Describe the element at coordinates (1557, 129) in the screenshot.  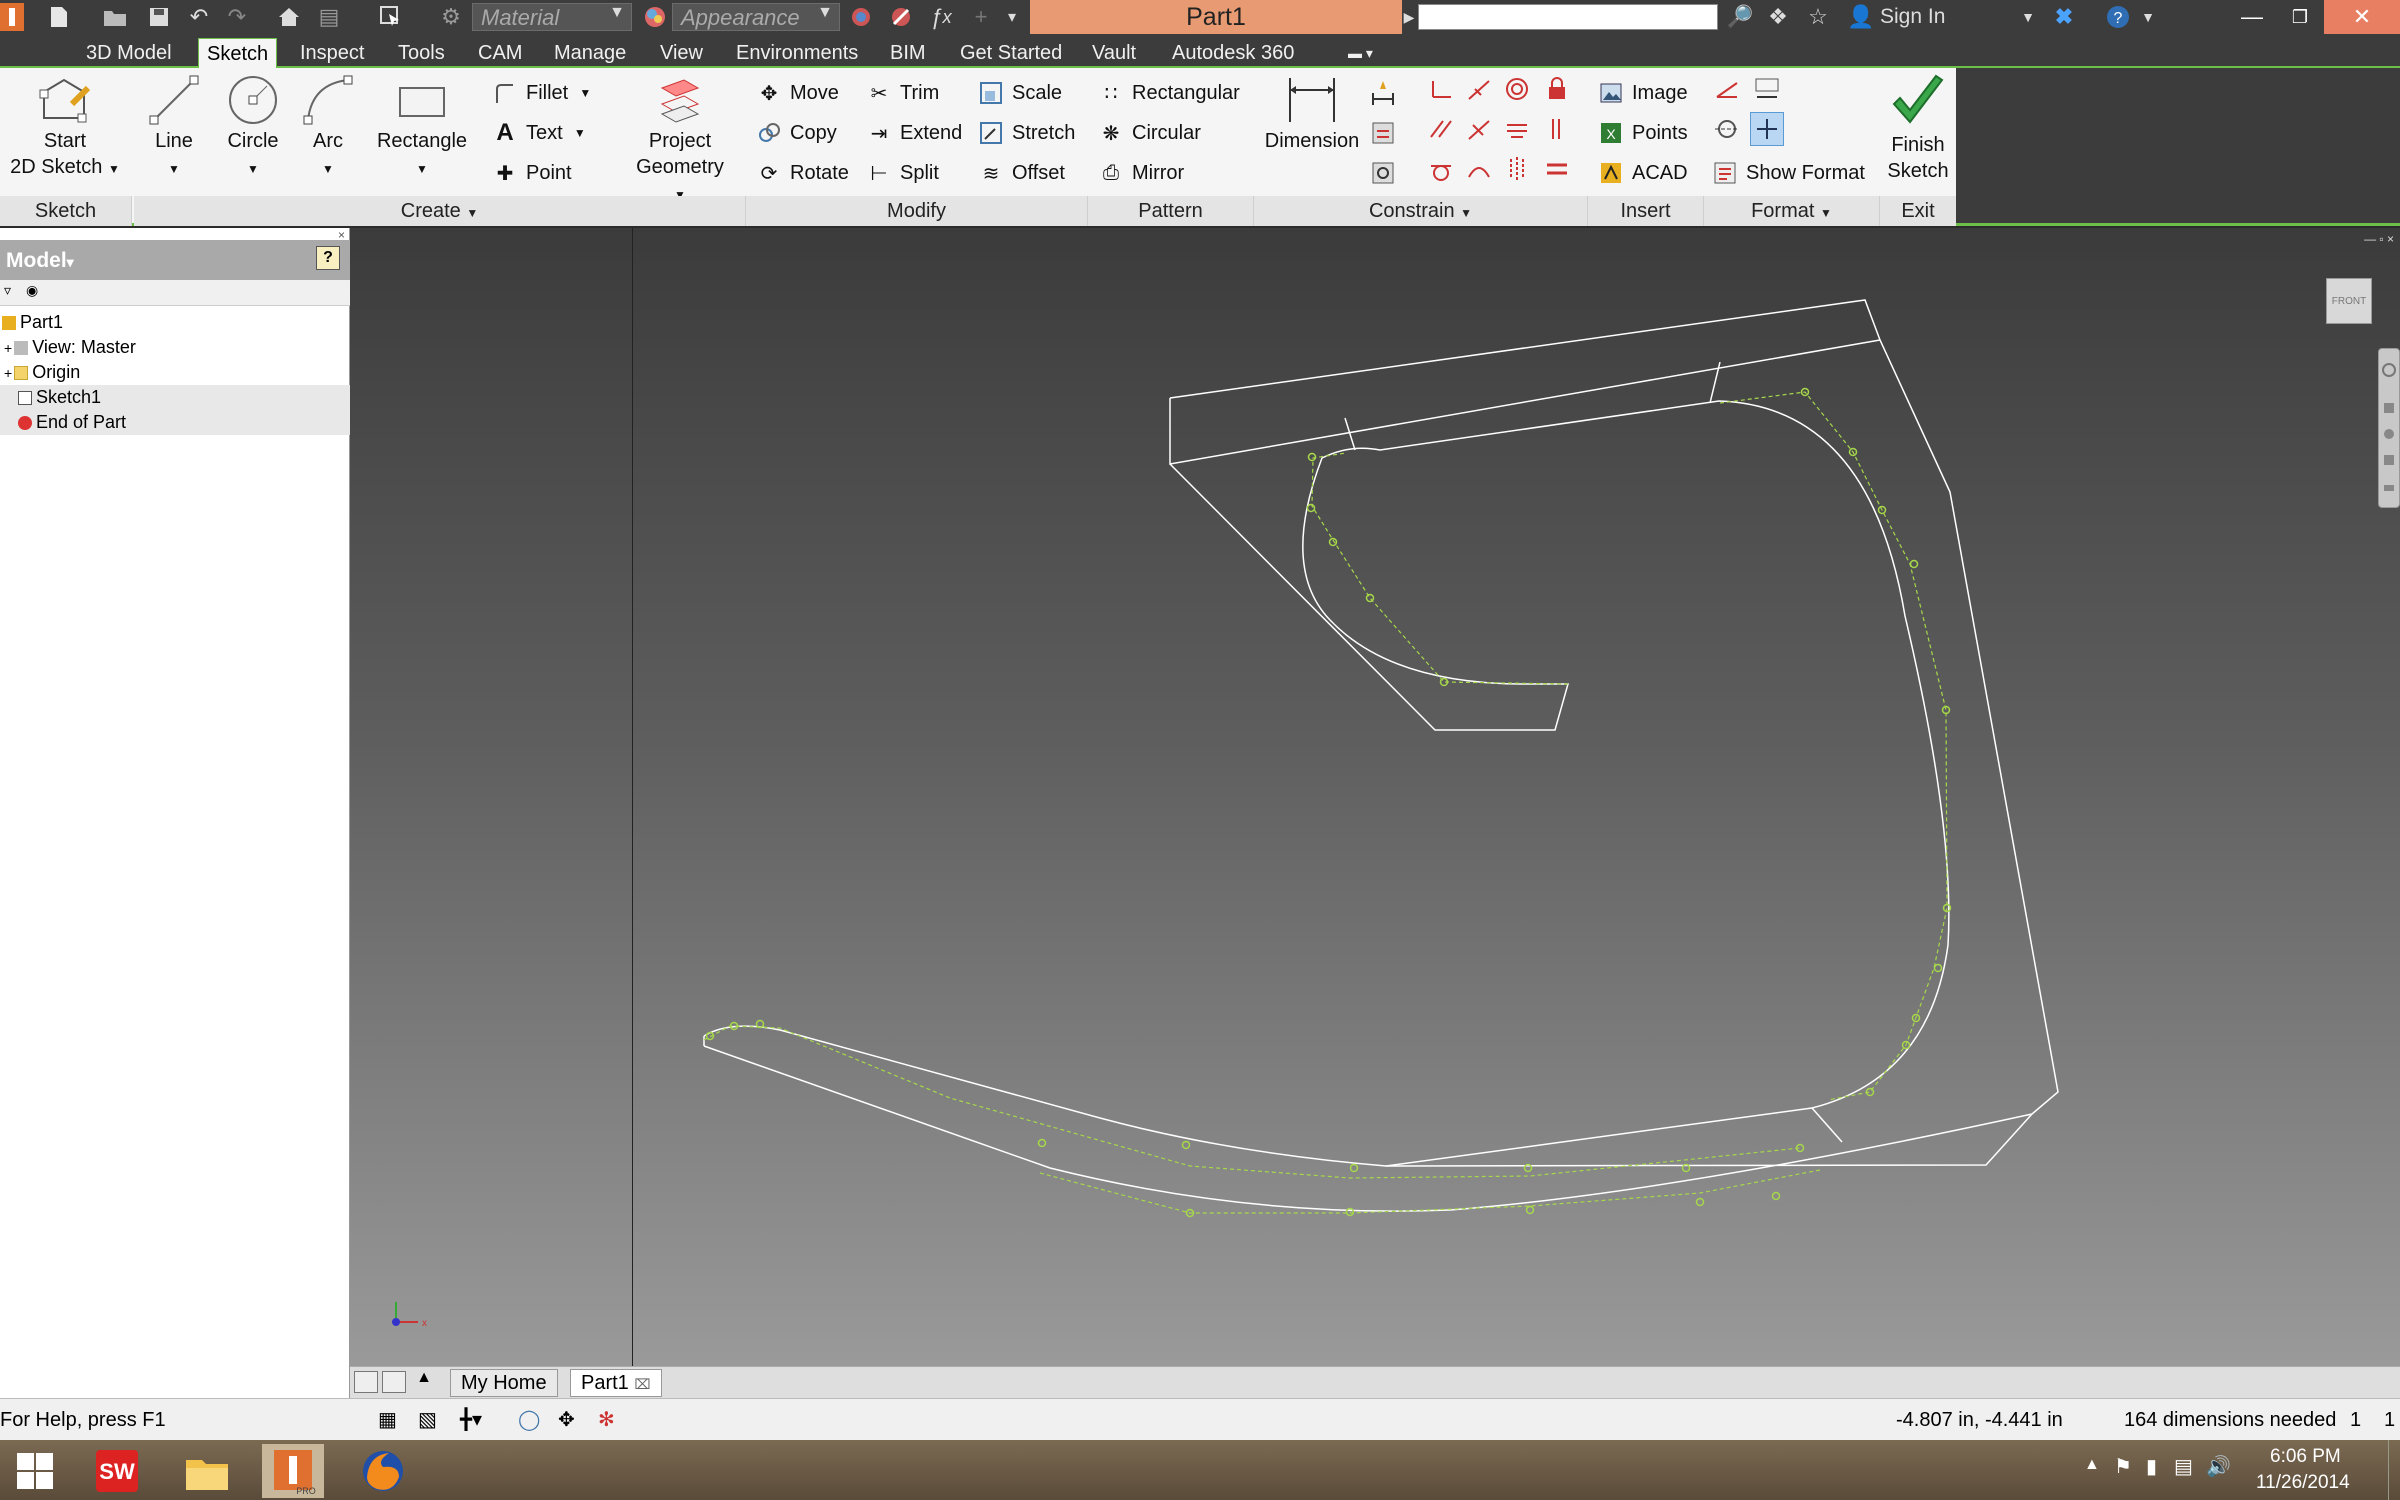
I see `vertical-constraint-icon` at that location.